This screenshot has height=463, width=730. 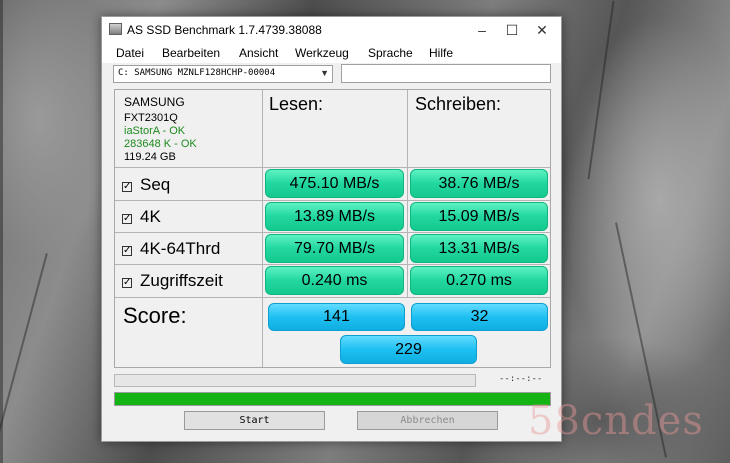 I want to click on drive-firmware: FXT2301Q, so click(x=151, y=118).